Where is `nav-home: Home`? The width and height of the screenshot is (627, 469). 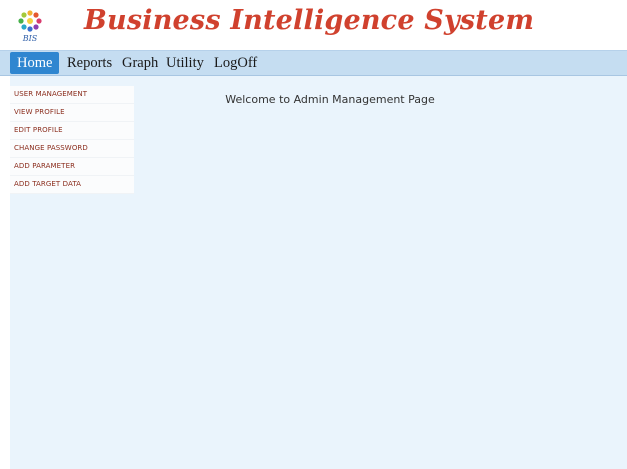
nav-home: Home is located at coordinates (35, 63).